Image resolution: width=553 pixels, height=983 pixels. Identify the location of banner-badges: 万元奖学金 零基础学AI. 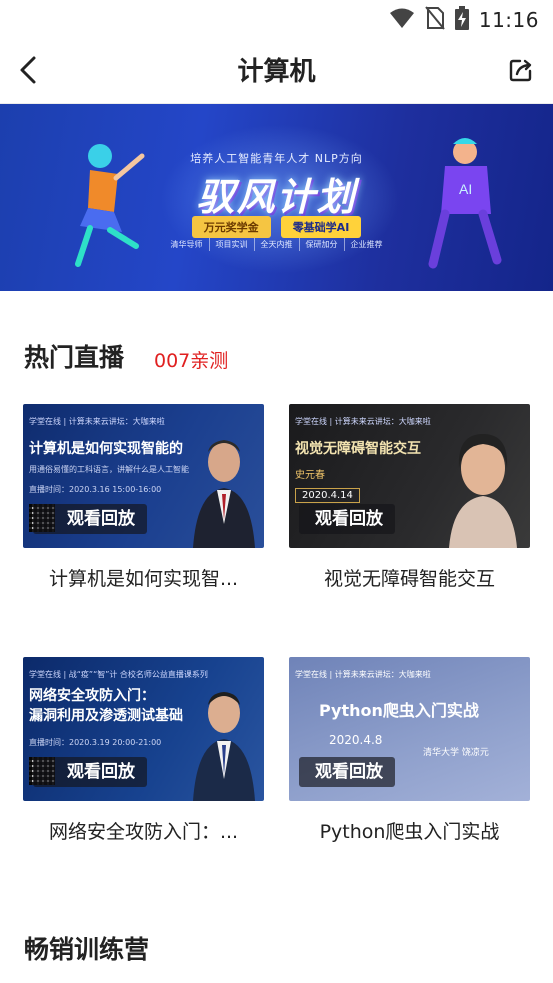
(276, 227).